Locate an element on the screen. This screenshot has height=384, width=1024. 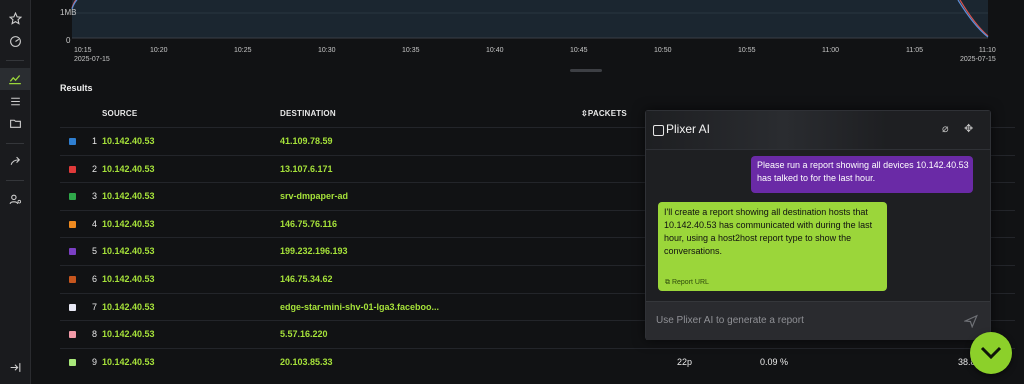
x-tick: 11:05 is located at coordinates (914, 50).